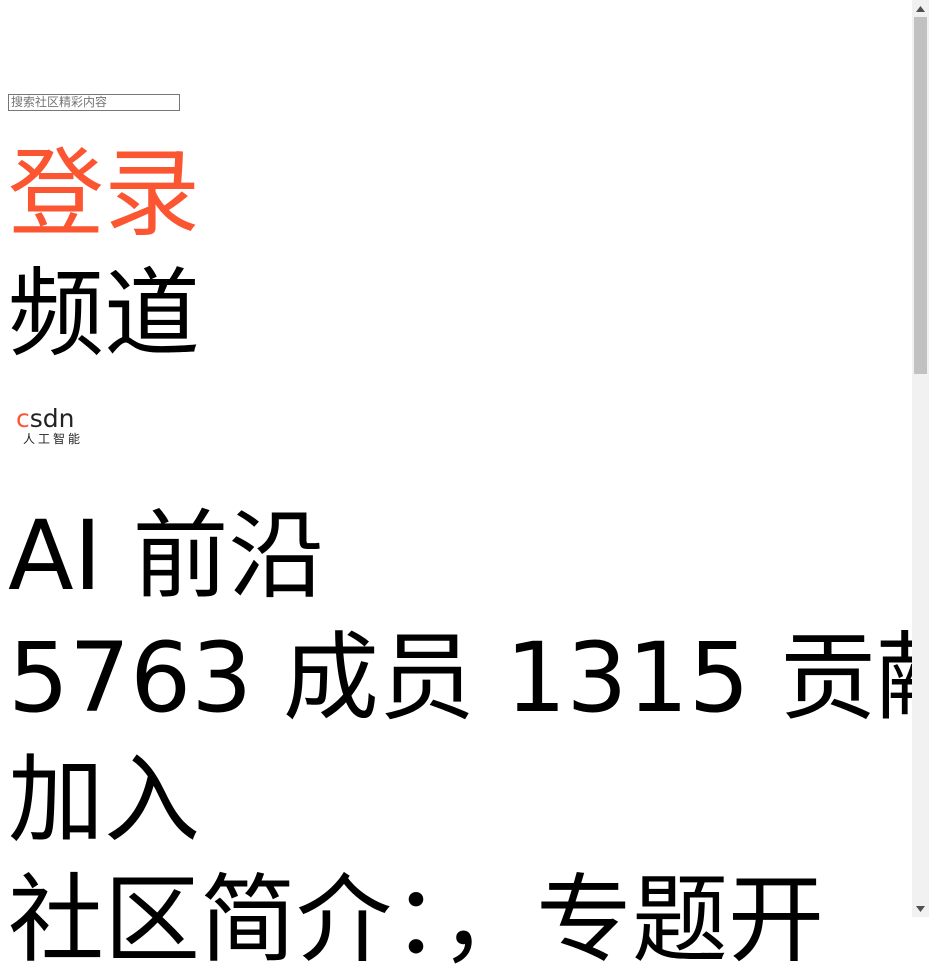  I want to click on search-input, so click(94, 102).